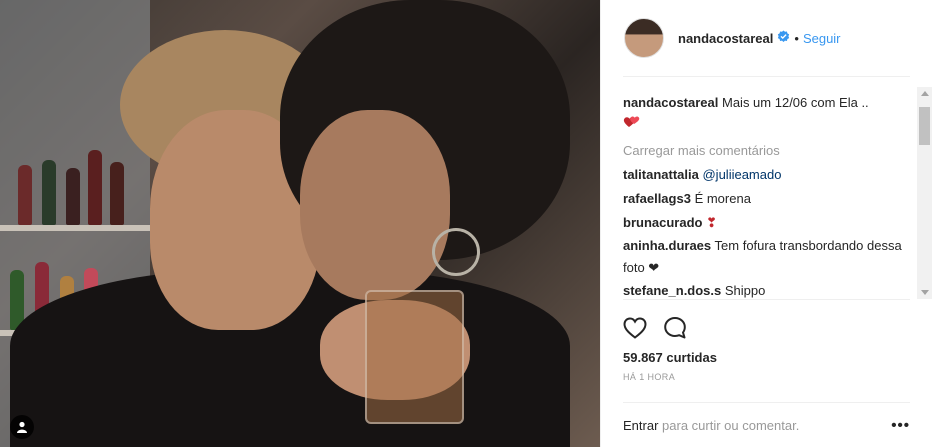 The image size is (932, 447). Describe the element at coordinates (772, 124) in the screenshot. I see `heart-emoji` at that location.